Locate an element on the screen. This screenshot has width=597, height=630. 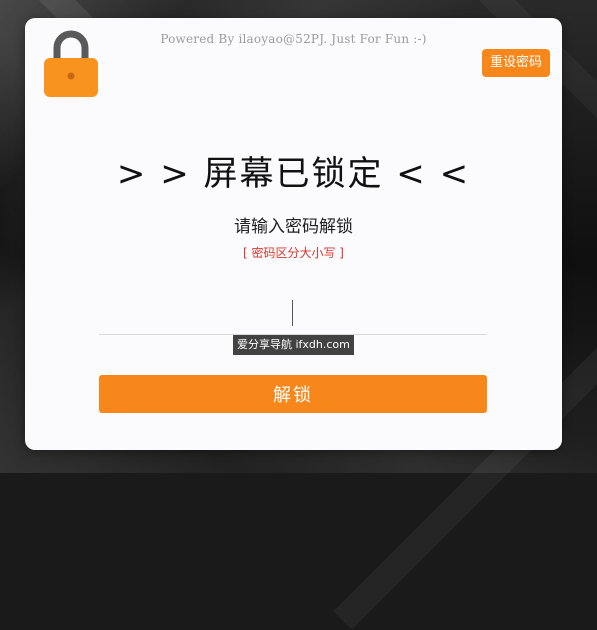
text-caret is located at coordinates (292, 313).